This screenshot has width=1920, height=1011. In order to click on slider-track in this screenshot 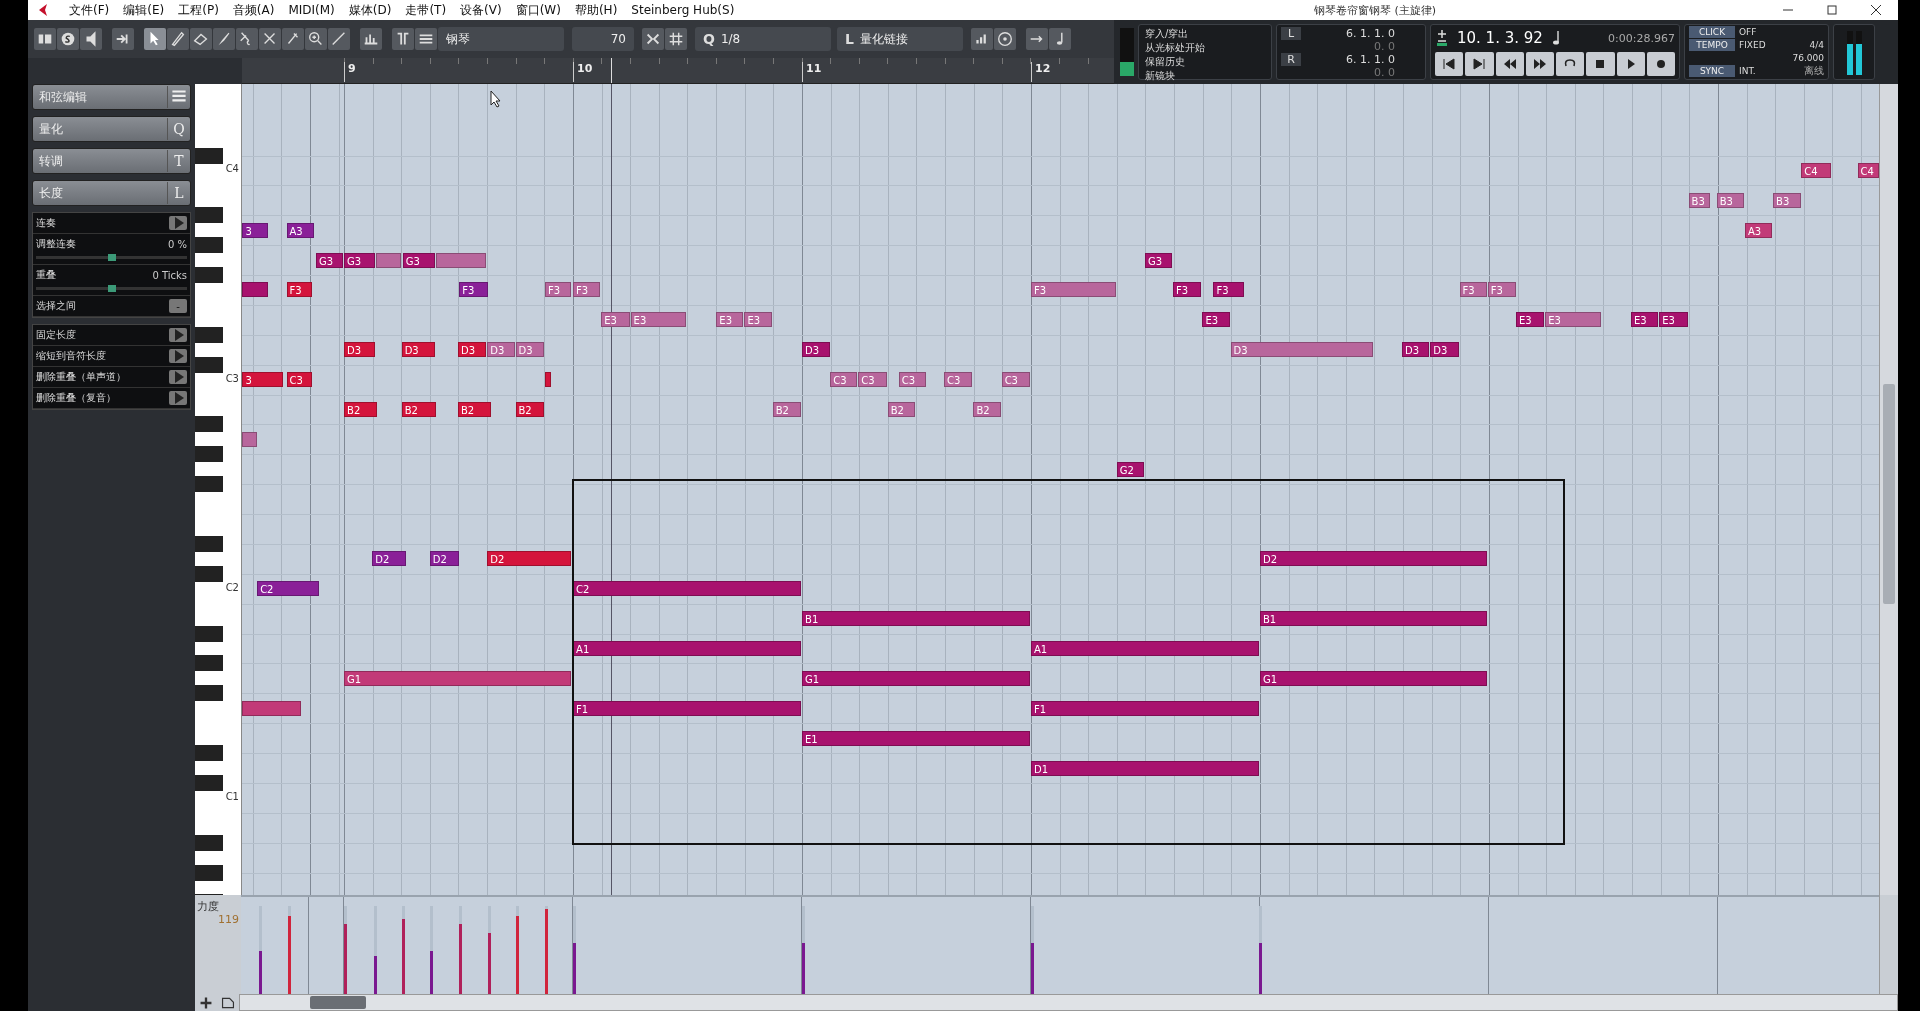, I will do `click(111, 257)`.